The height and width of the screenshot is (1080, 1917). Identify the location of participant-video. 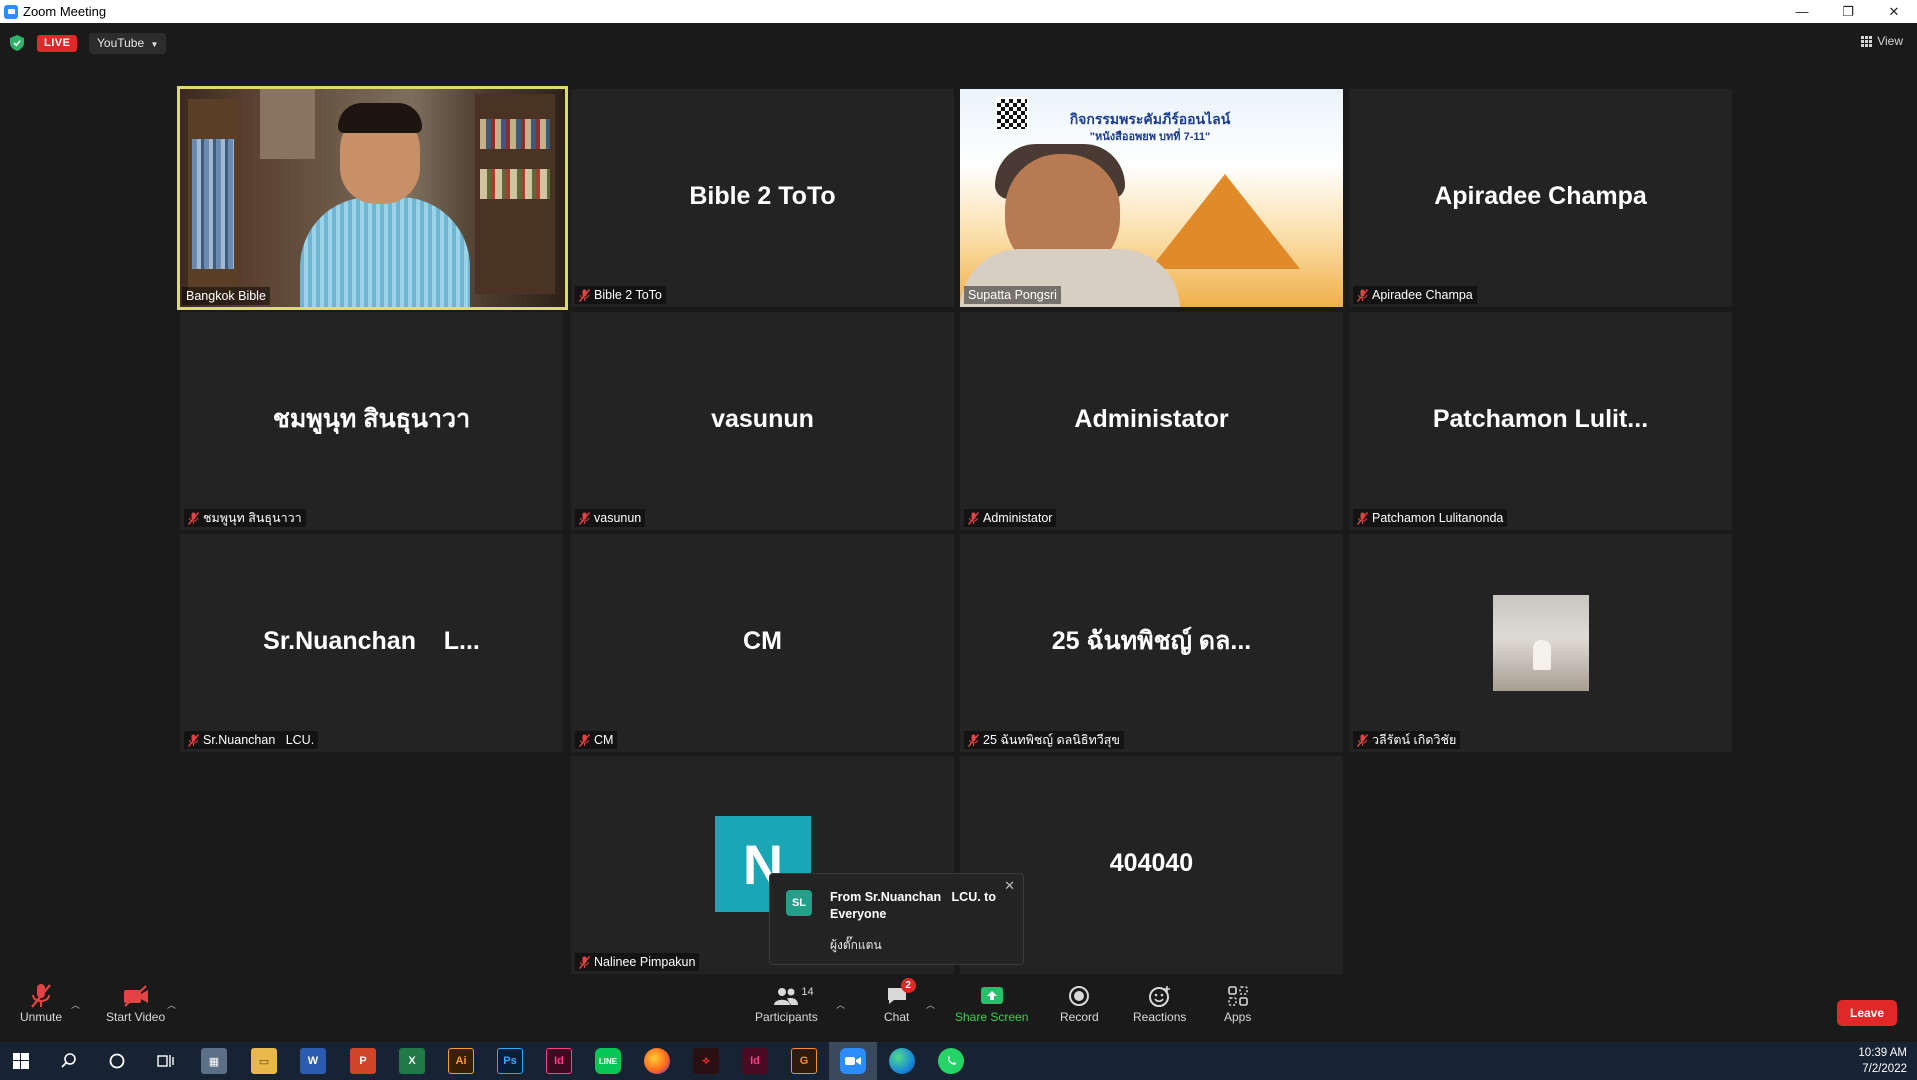
(372, 198).